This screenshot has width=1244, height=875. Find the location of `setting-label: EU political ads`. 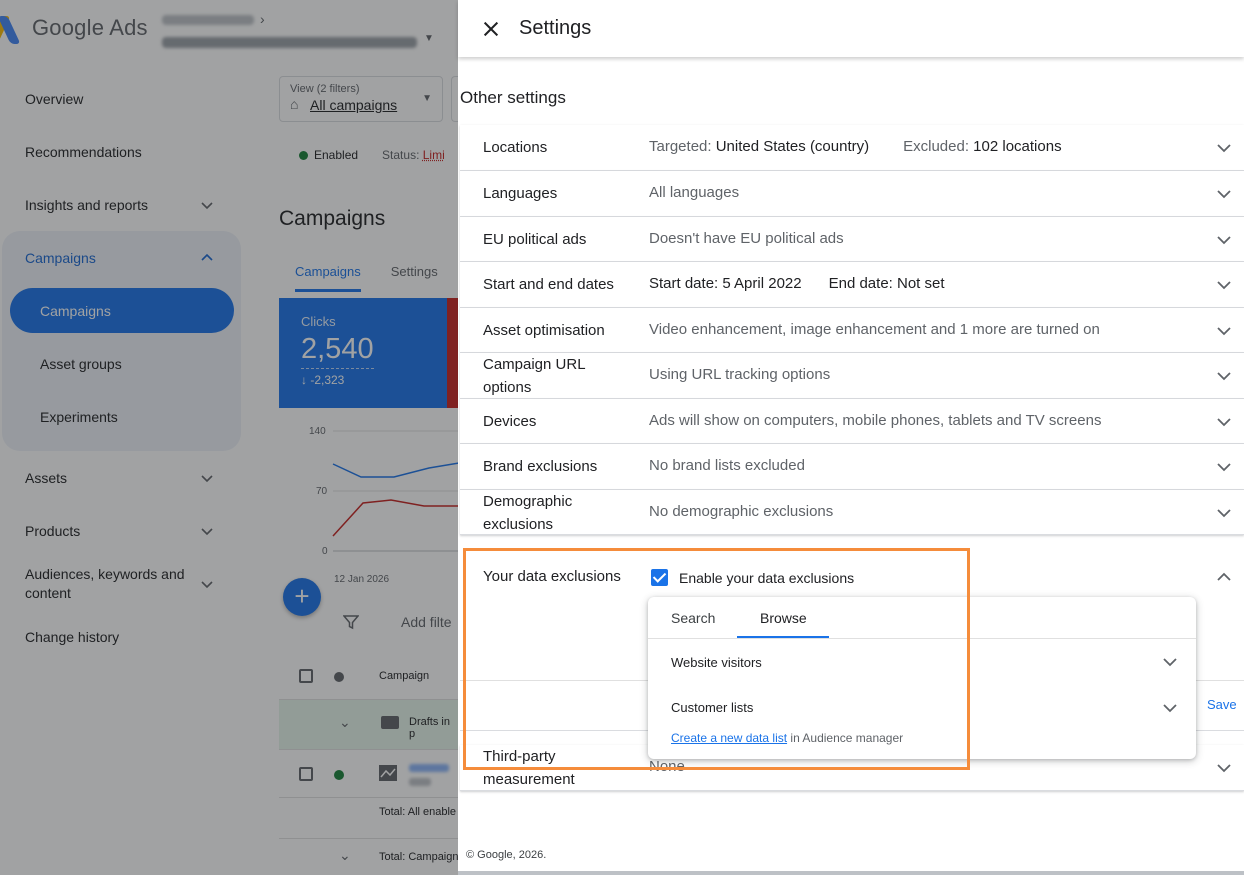

setting-label: EU political ads is located at coordinates (535, 239).